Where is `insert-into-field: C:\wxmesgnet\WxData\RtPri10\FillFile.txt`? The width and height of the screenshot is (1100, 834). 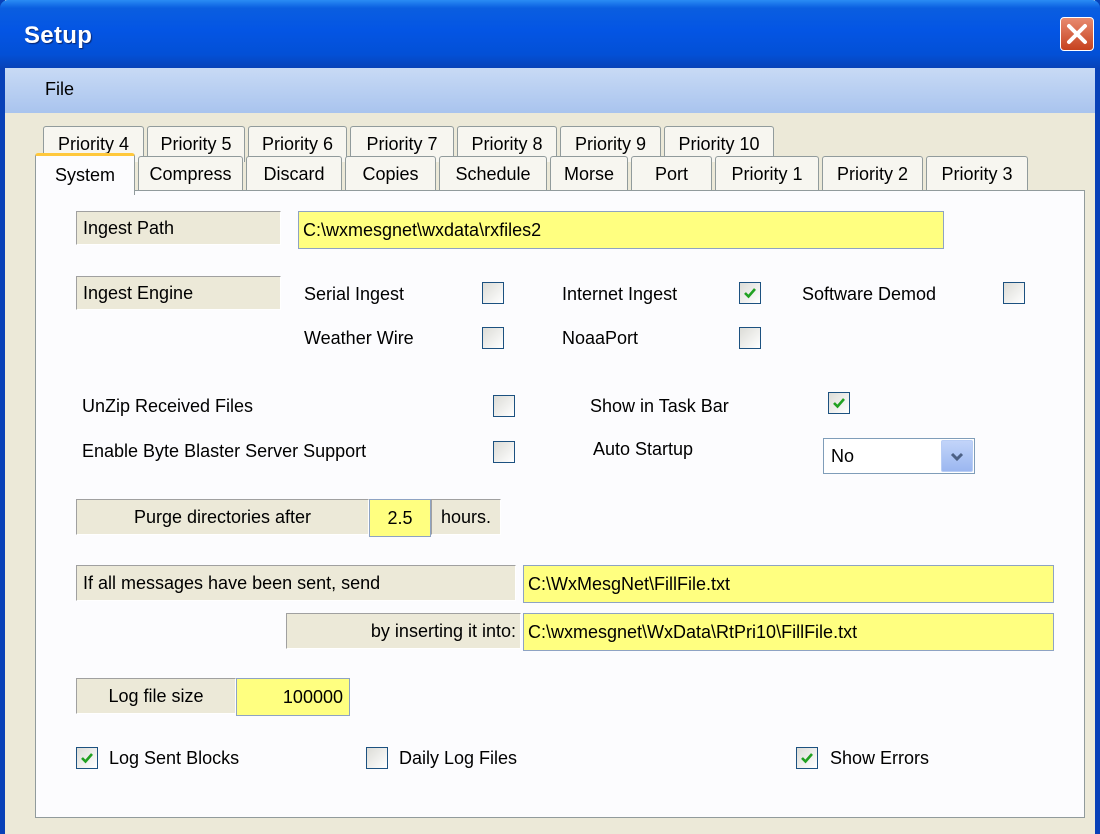
insert-into-field: C:\wxmesgnet\WxData\RtPri10\FillFile.txt is located at coordinates (788, 632).